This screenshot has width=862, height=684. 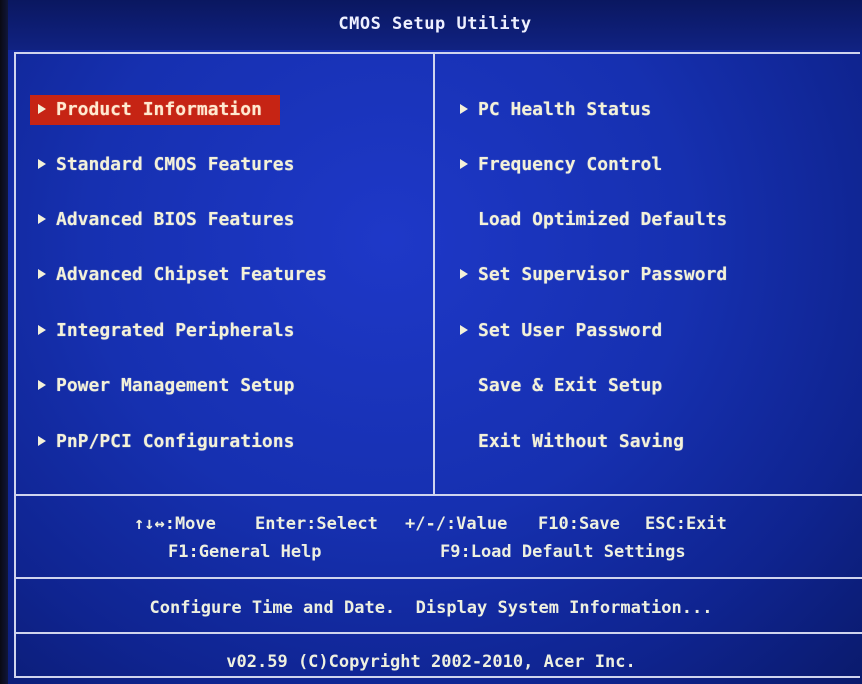 I want to click on menu-item-label: Frequency Control, so click(x=570, y=164).